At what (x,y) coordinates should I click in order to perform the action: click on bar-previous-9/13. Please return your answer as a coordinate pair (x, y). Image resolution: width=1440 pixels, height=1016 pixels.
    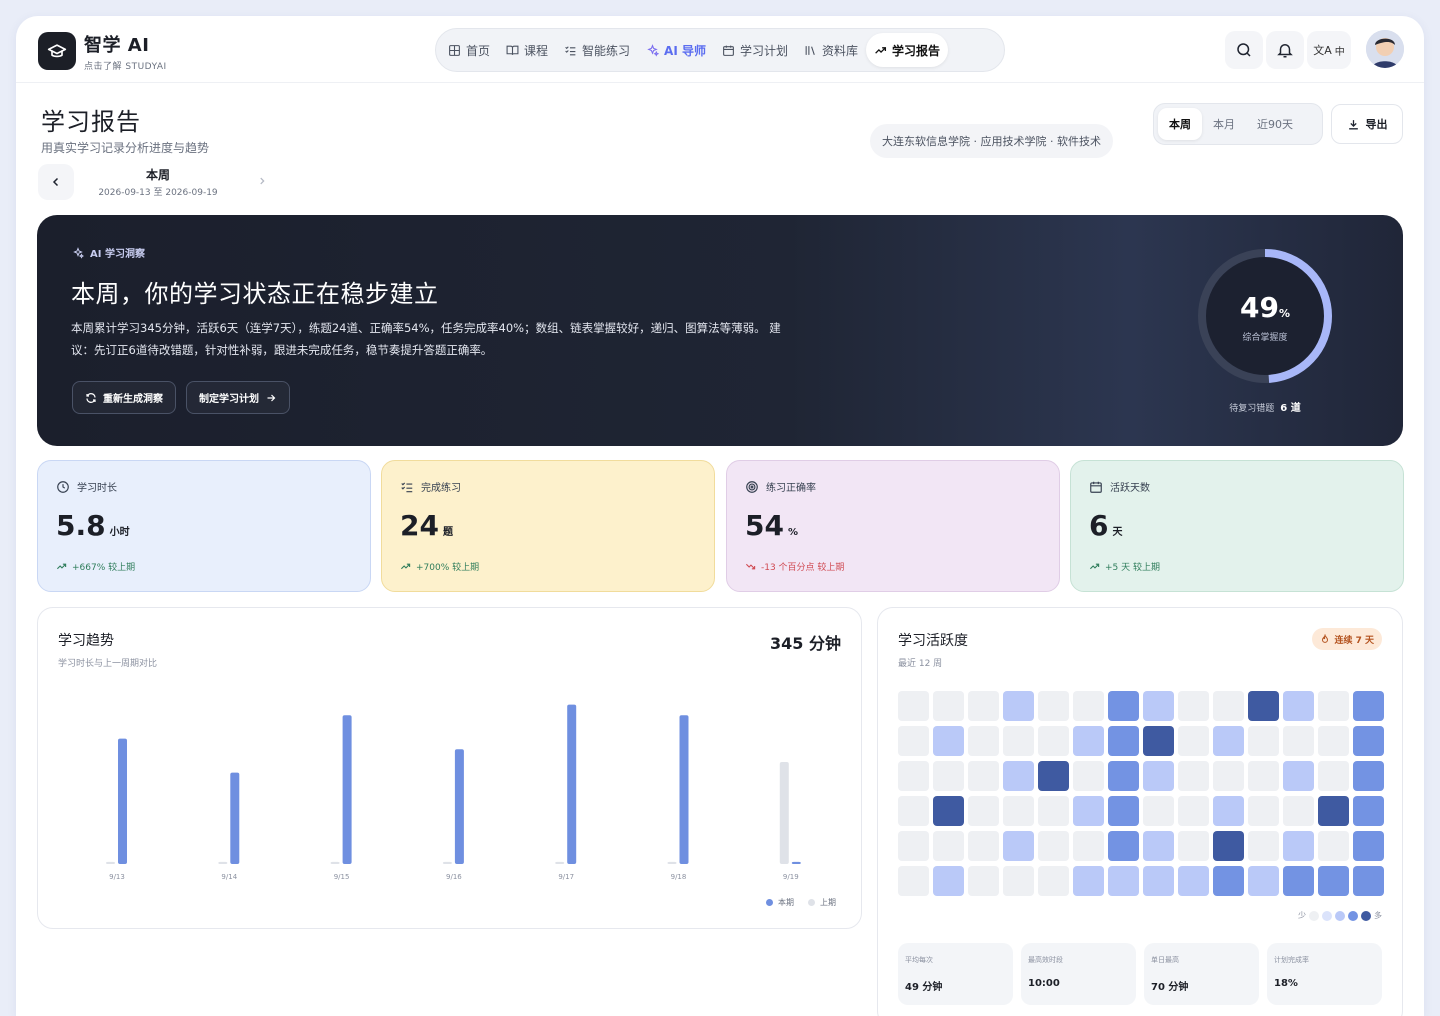
    Looking at the image, I should click on (110, 862).